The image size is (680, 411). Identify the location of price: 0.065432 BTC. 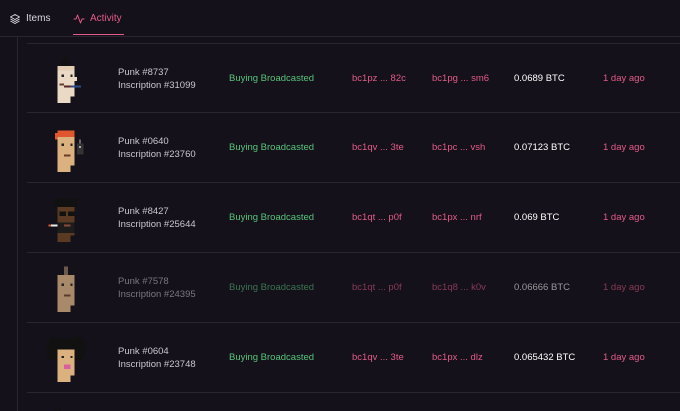
(545, 357).